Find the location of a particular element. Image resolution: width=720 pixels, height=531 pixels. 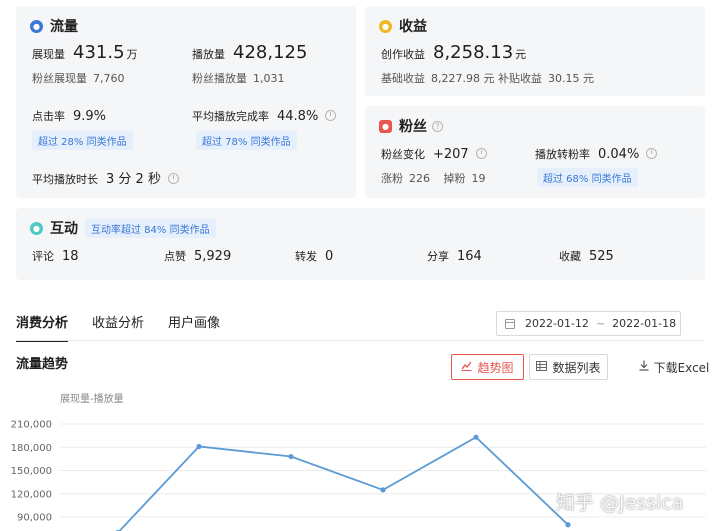

creation-income-metric: 创作收益 8,258.13 元 is located at coordinates (454, 52).